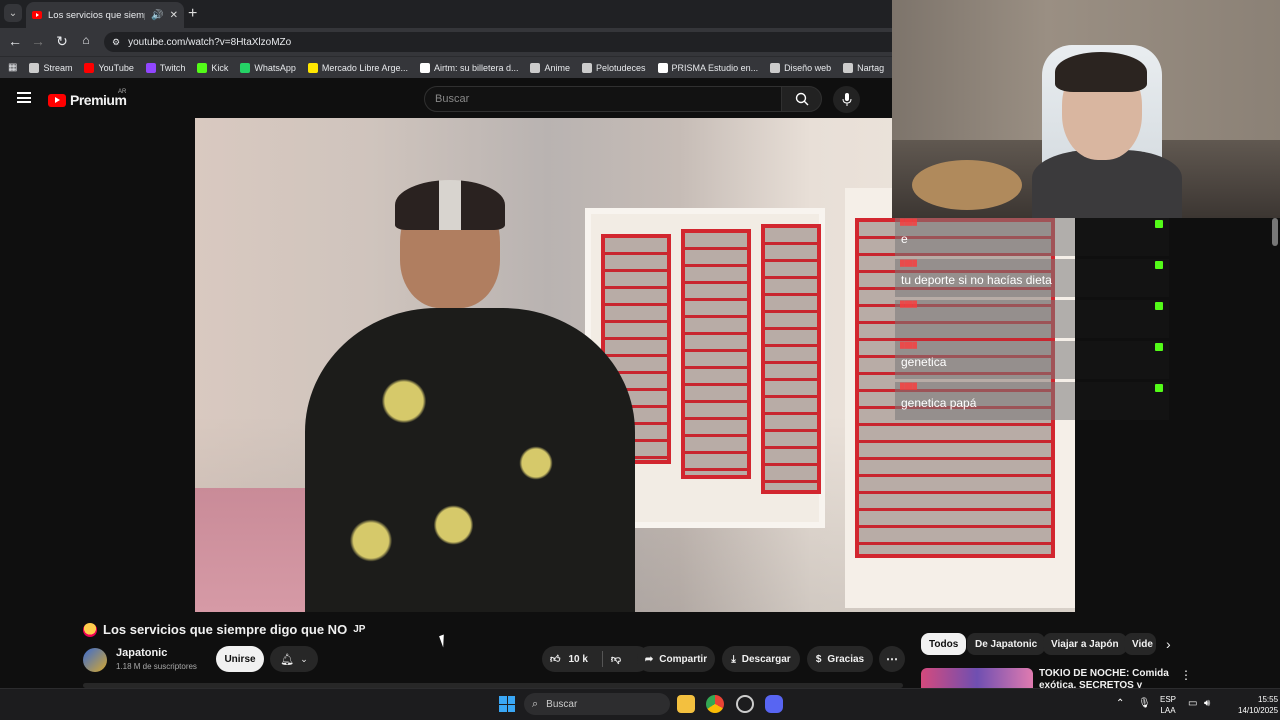 This screenshot has height=720, width=1280. What do you see at coordinates (939, 403) in the screenshot?
I see `chat-message-text: genetica papá` at bounding box center [939, 403].